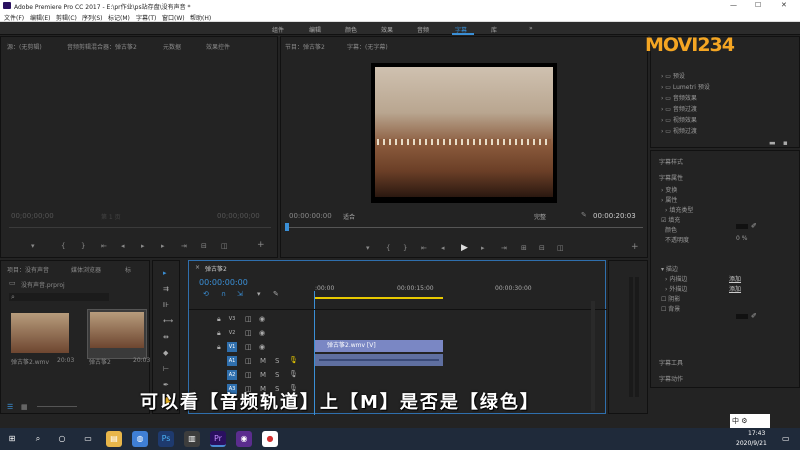 This screenshot has height=450, width=800. Describe the element at coordinates (277, 361) in the screenshot. I see `track-a1-solo-button: S` at that location.